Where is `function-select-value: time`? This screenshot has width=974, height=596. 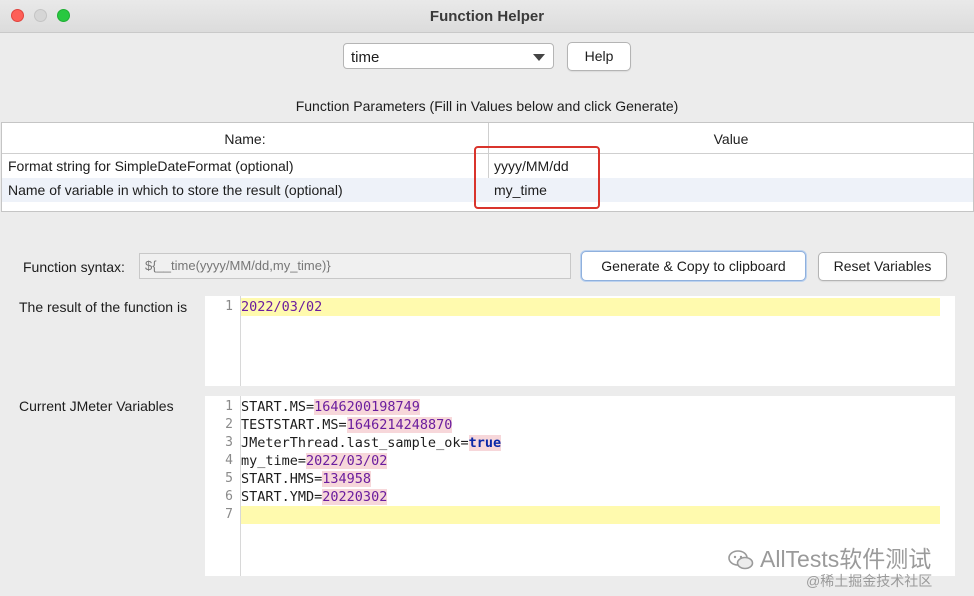 function-select-value: time is located at coordinates (365, 57).